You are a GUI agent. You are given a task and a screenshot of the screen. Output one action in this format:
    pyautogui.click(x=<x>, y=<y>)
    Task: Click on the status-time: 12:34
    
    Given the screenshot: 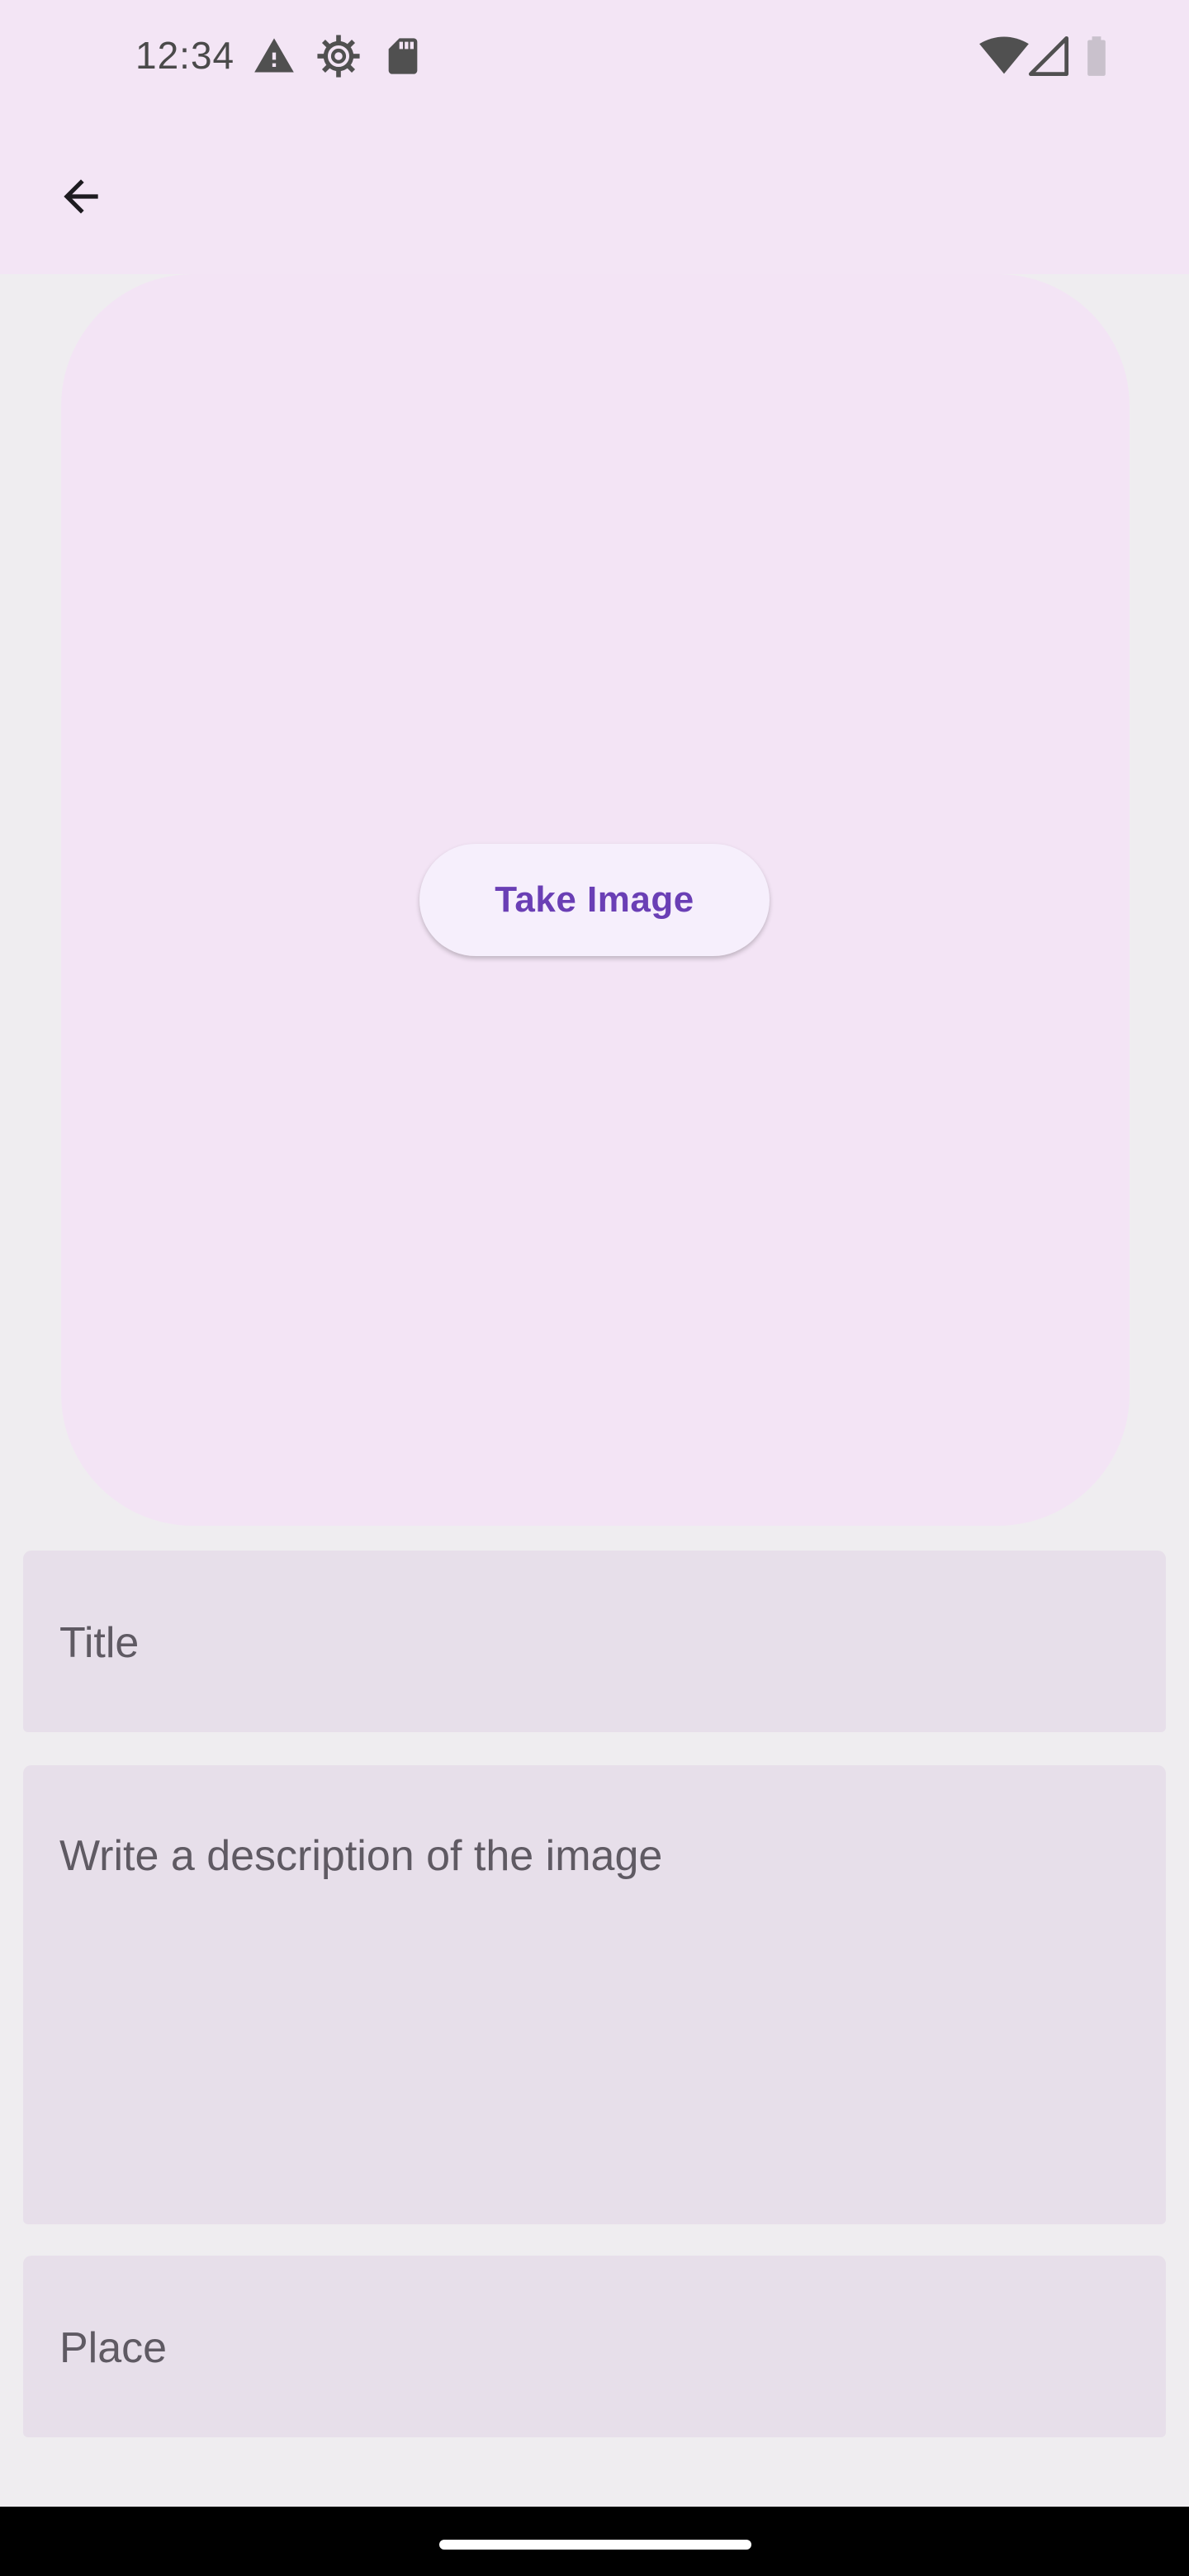 What is the action you would take?
    pyautogui.click(x=185, y=55)
    